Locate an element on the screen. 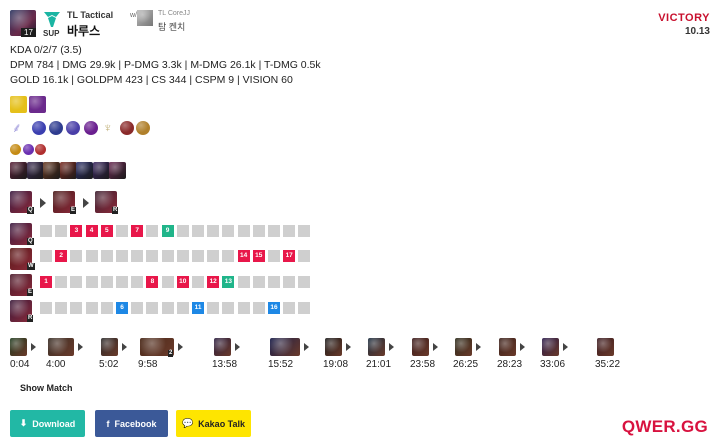 The width and height of the screenshot is (720, 447). player-name: 바루스 is located at coordinates (84, 31).